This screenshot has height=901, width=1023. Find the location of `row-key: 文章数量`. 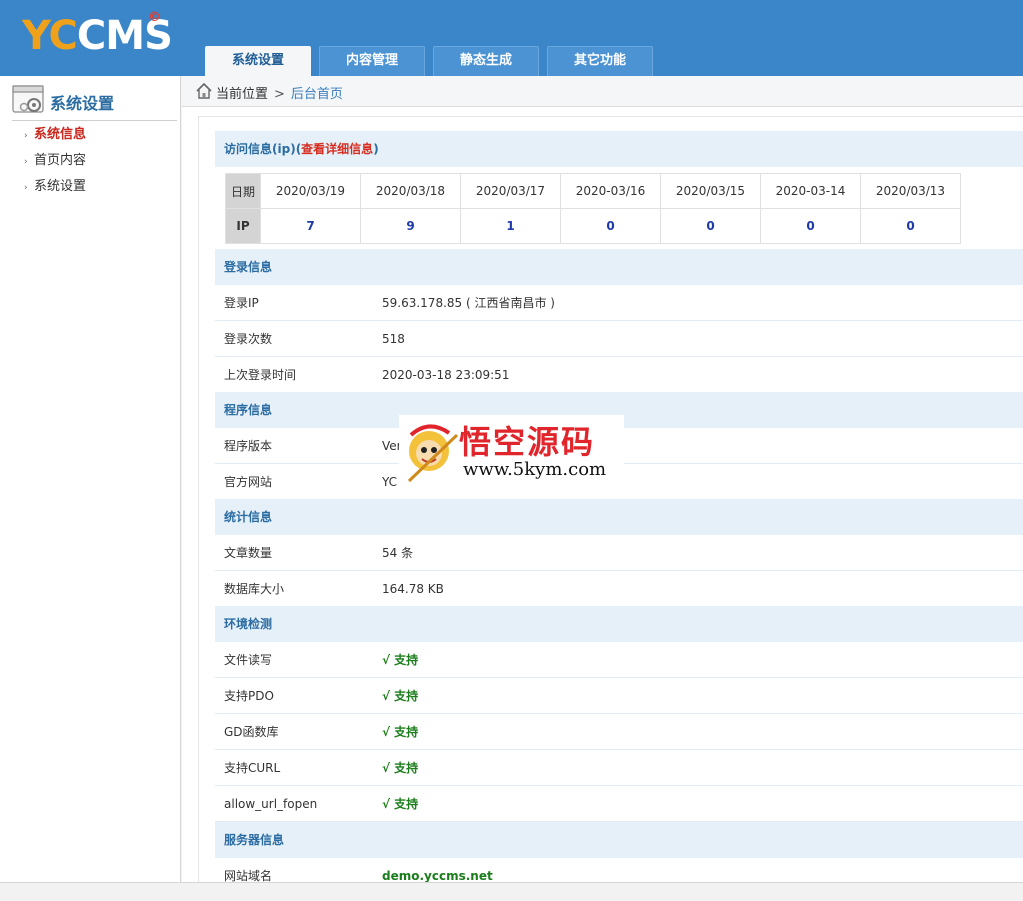

row-key: 文章数量 is located at coordinates (248, 553).